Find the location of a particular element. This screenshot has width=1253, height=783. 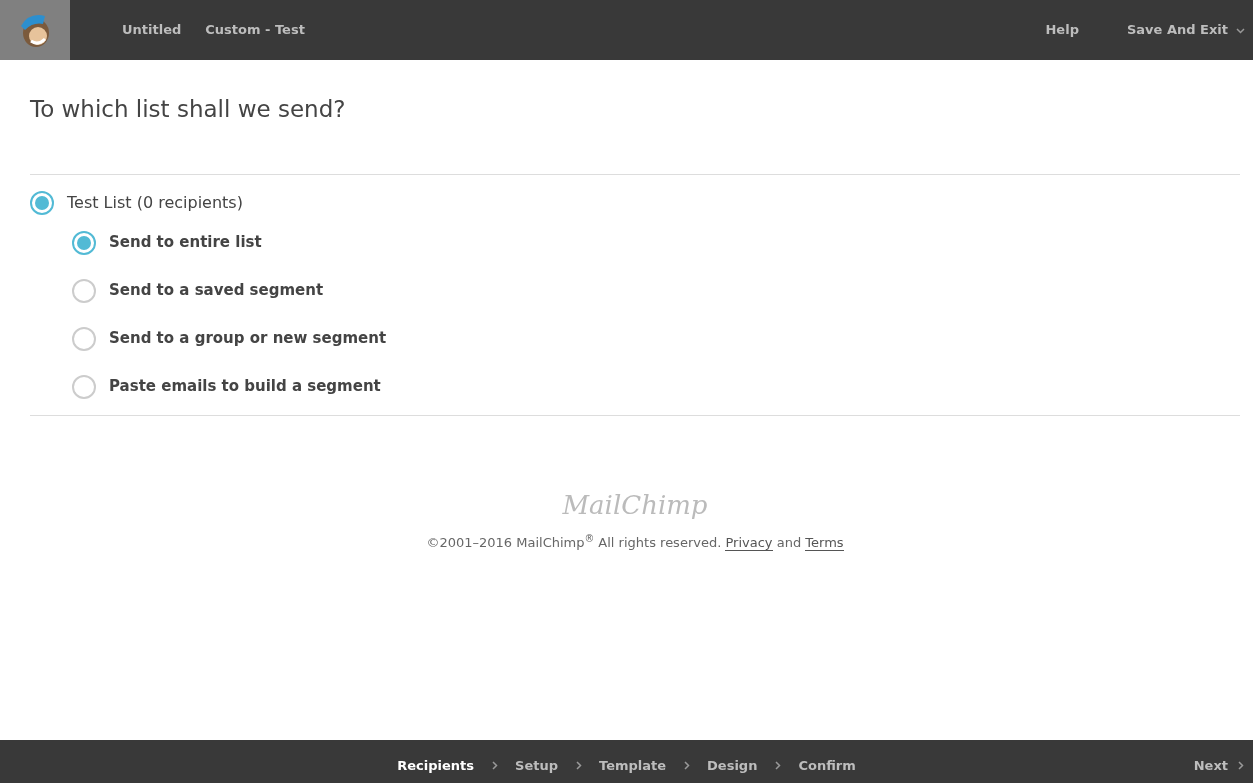

save-and-exit-dropdown: Save And Exit is located at coordinates (1185, 30).